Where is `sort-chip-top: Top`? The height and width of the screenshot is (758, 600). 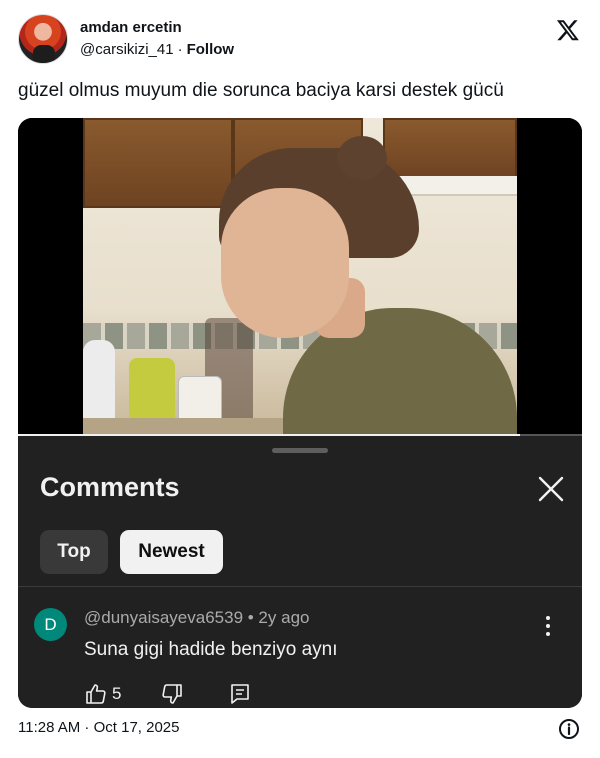
sort-chip-top: Top is located at coordinates (74, 552).